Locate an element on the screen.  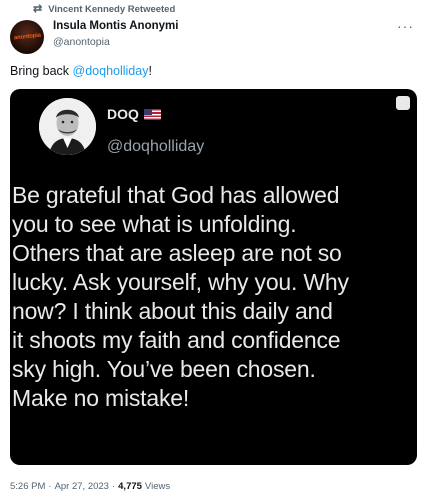
tweet-text-prefix: Bring back is located at coordinates (41, 71).